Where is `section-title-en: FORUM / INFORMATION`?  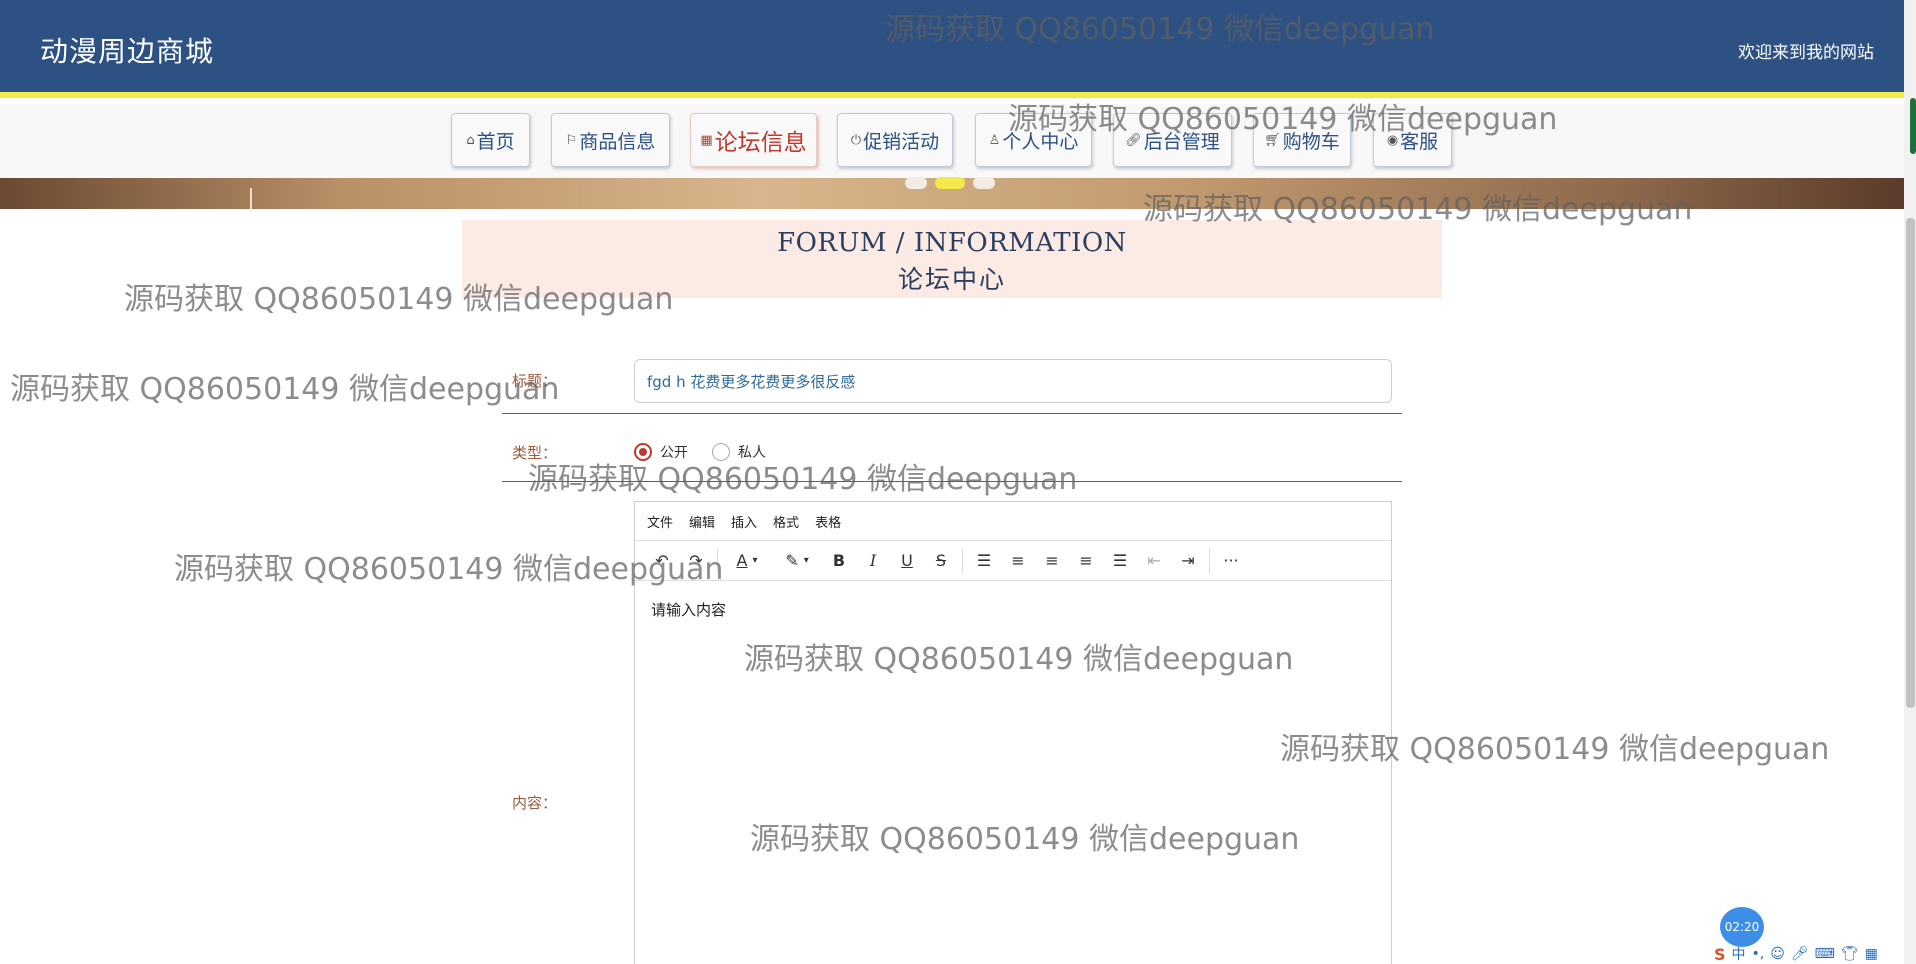 section-title-en: FORUM / INFORMATION is located at coordinates (952, 243).